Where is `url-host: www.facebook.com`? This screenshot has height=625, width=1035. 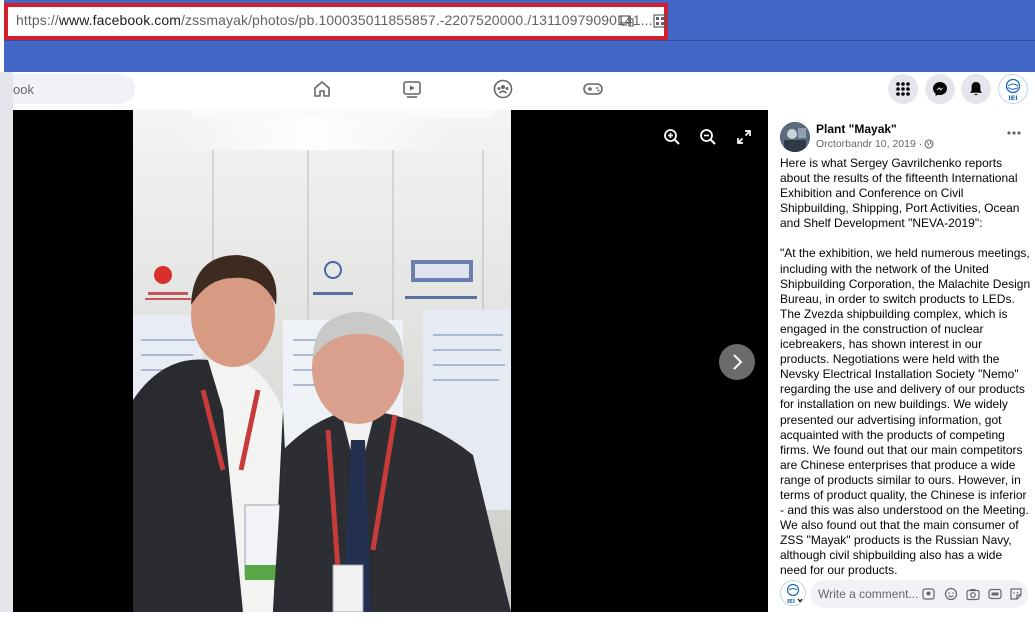 url-host: www.facebook.com is located at coordinates (120, 20).